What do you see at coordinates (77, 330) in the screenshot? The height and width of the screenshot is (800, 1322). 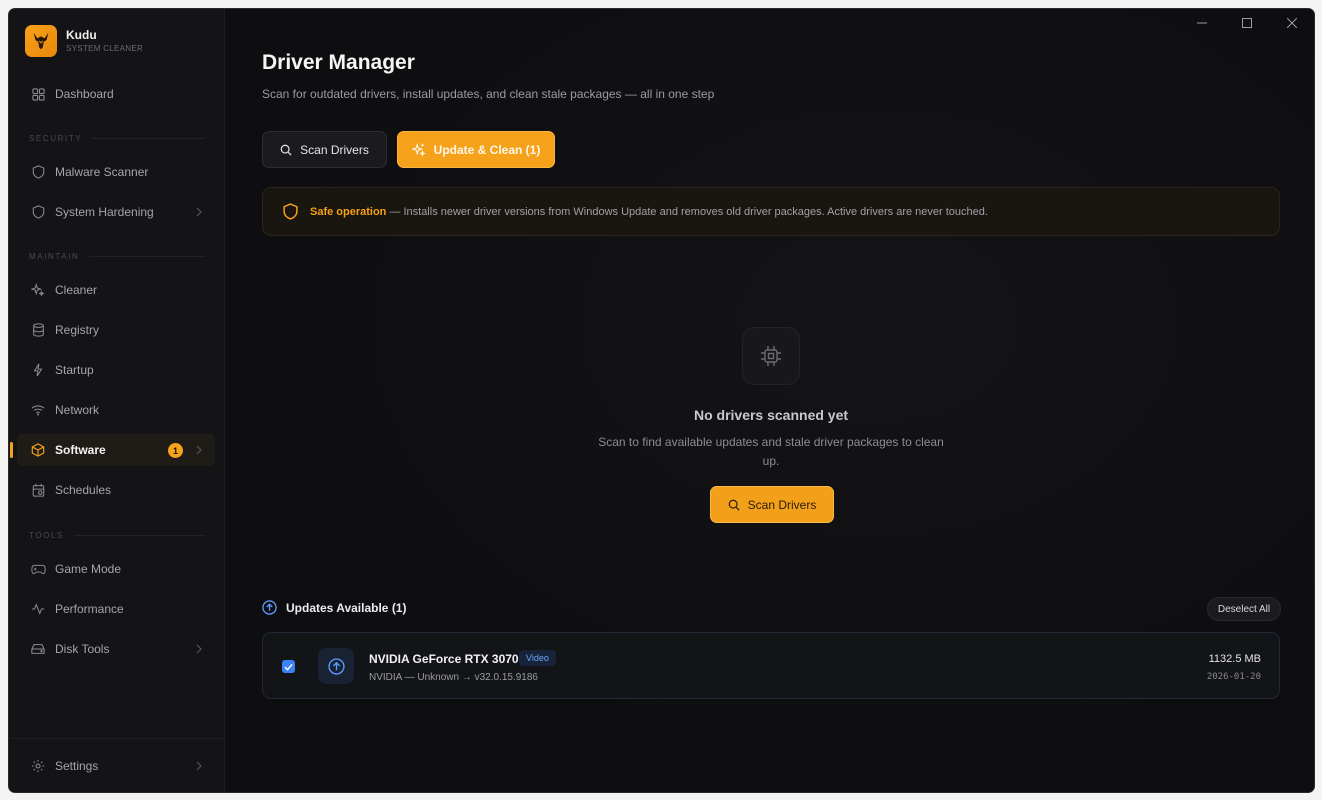 I see `sidebar-item-label: Registry` at bounding box center [77, 330].